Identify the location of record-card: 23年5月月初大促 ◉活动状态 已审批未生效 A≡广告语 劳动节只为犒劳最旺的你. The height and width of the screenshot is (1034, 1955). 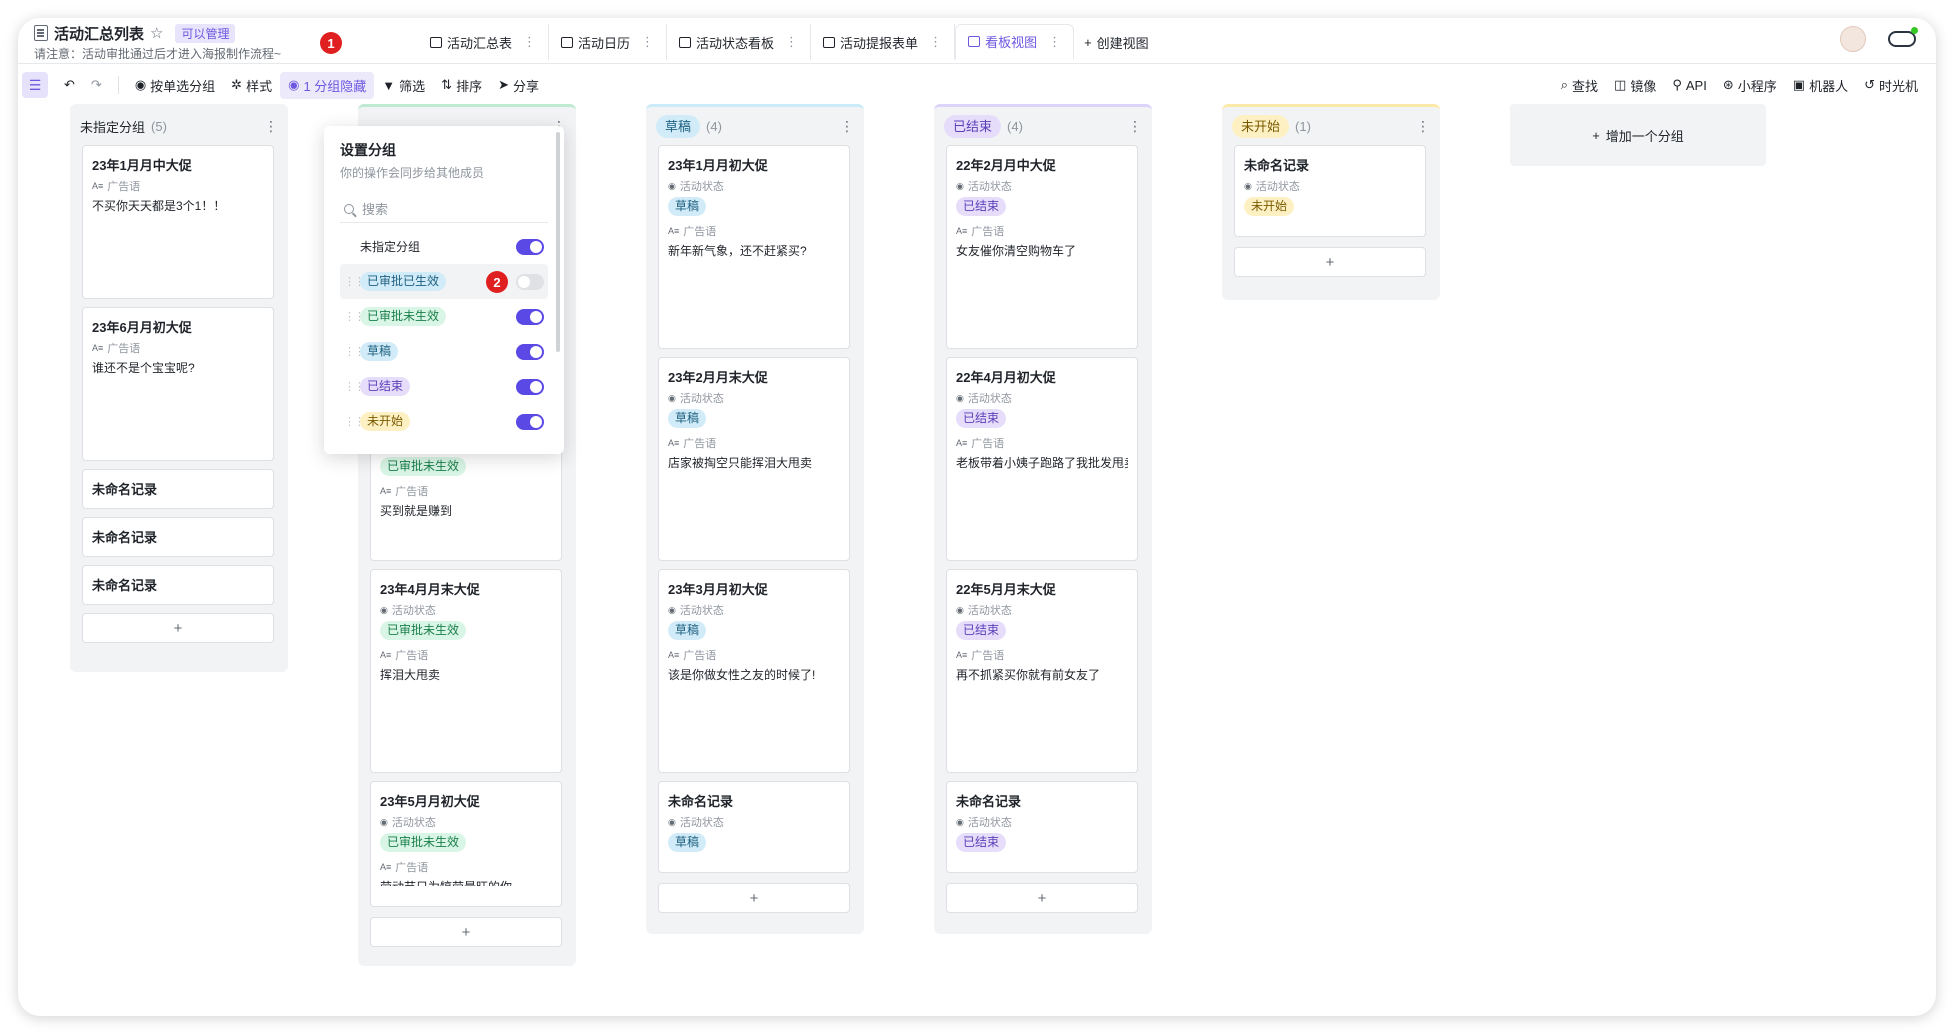
(466, 844).